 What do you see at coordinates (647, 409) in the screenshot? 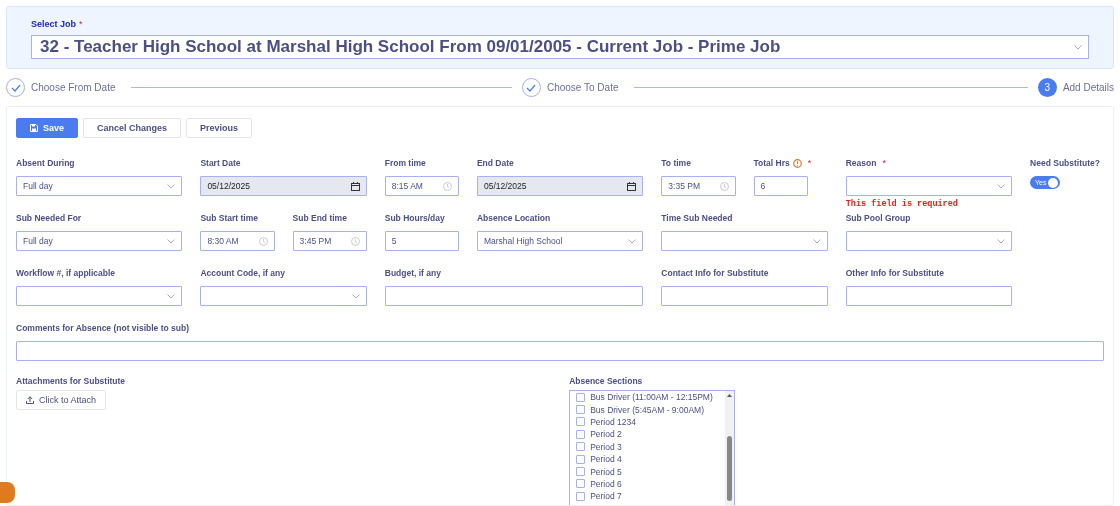
I see `section-label: Bus Driver (5:45AM - 9:00AM)` at bounding box center [647, 409].